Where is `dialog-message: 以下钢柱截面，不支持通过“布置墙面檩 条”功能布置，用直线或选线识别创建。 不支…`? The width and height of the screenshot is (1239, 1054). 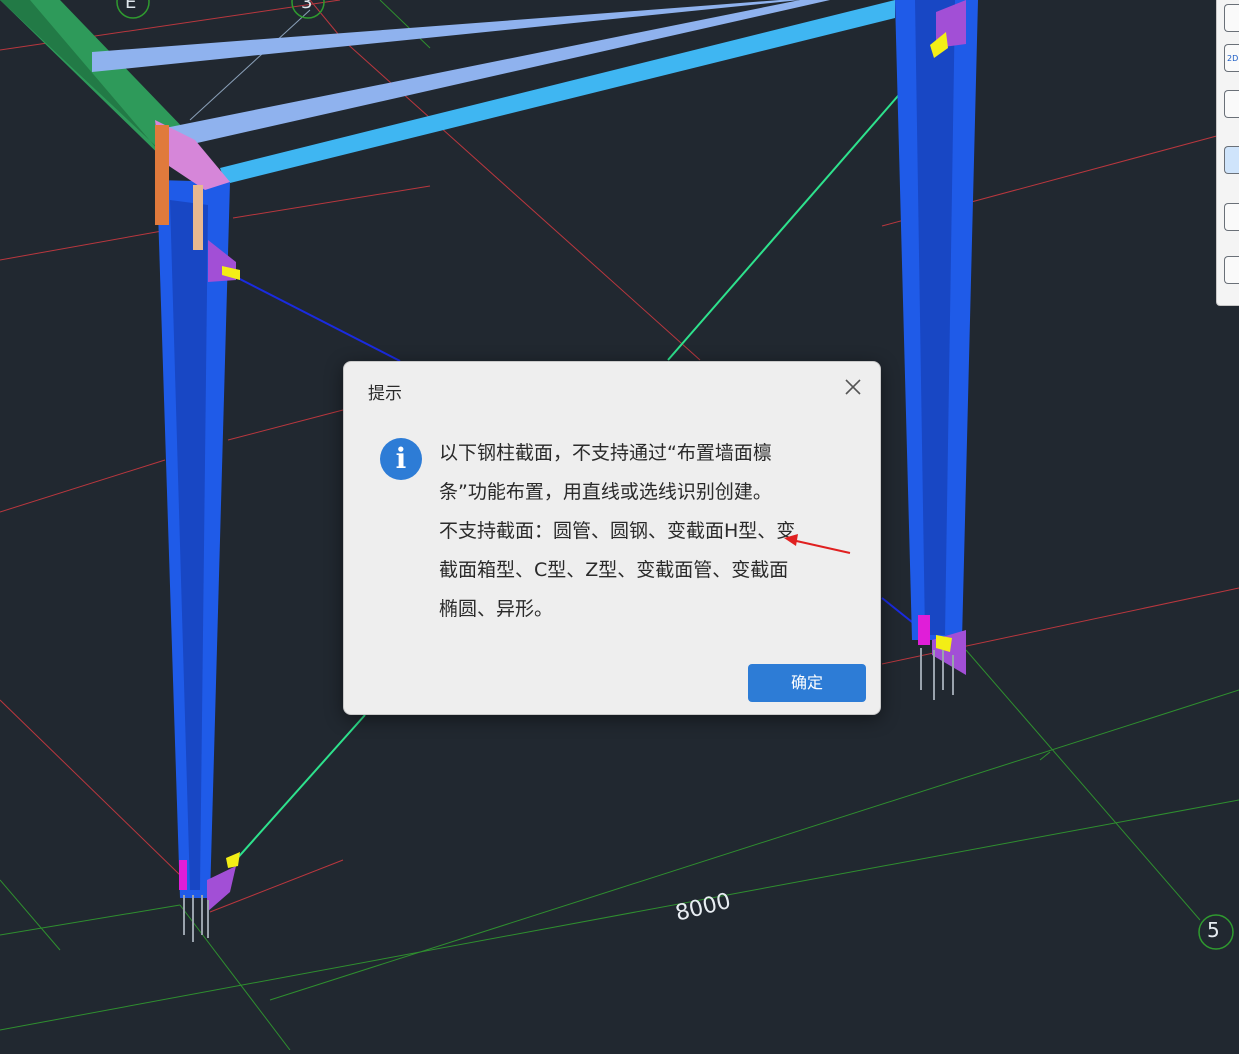 dialog-message: 以下钢柱截面，不支持通过“布置墙面檩 条”功能布置，用直线或选线识别创建。 不支… is located at coordinates (644, 531).